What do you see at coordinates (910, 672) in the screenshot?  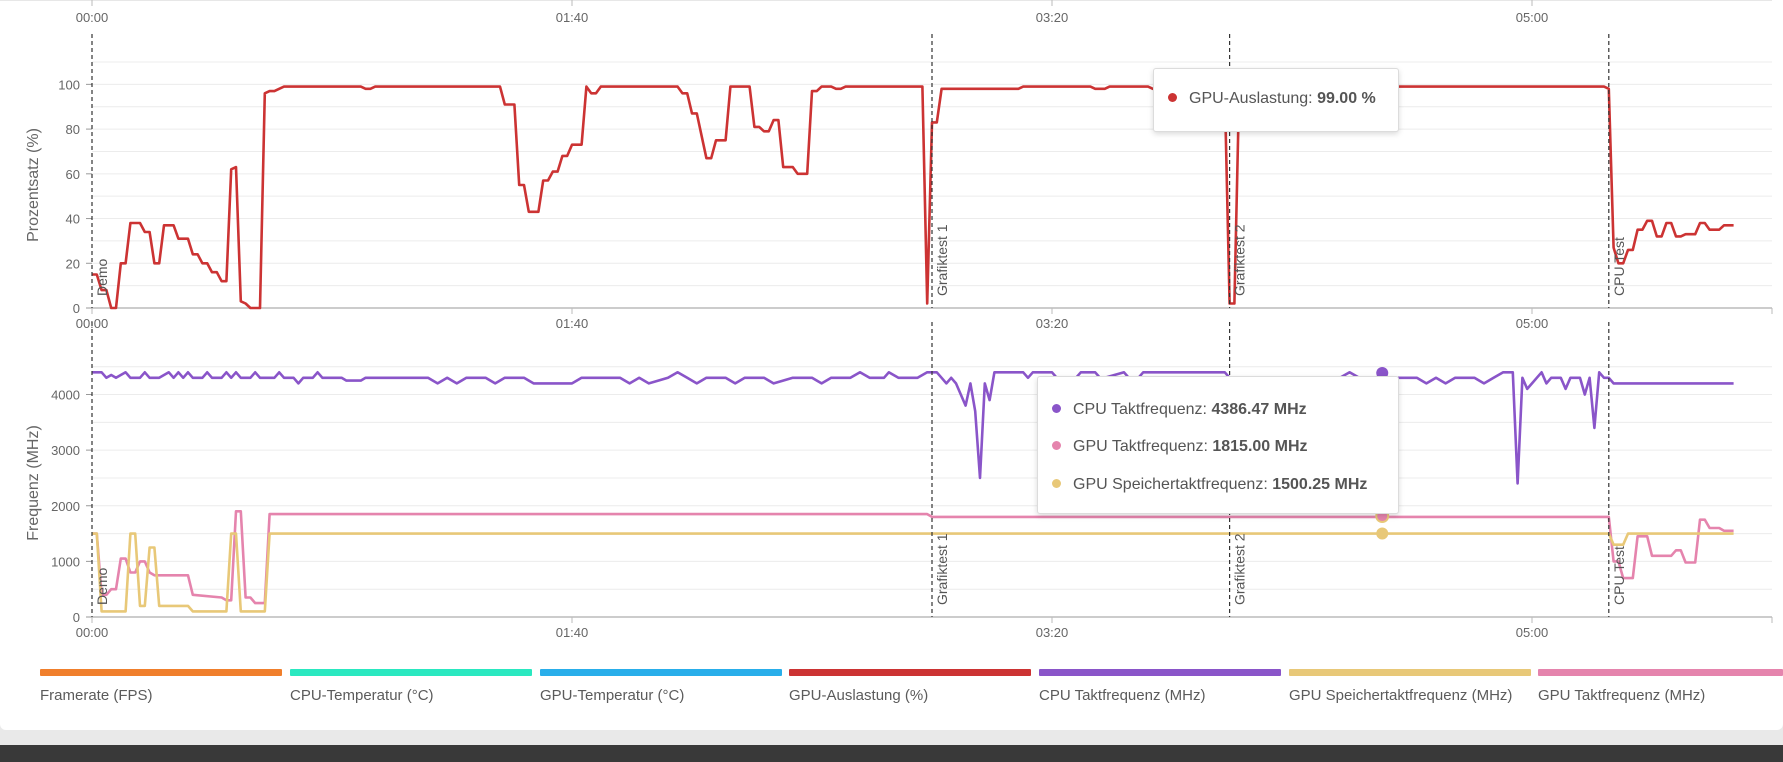 I see `legend-swatch-gpu-util` at bounding box center [910, 672].